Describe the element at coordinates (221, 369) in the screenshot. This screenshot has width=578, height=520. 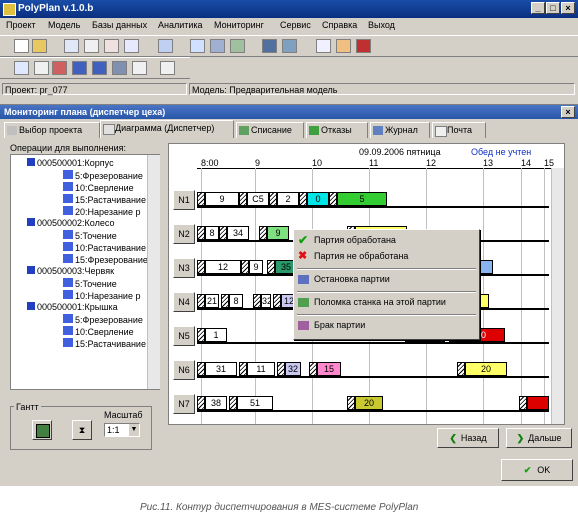
I see `batch-bar: 31` at that location.